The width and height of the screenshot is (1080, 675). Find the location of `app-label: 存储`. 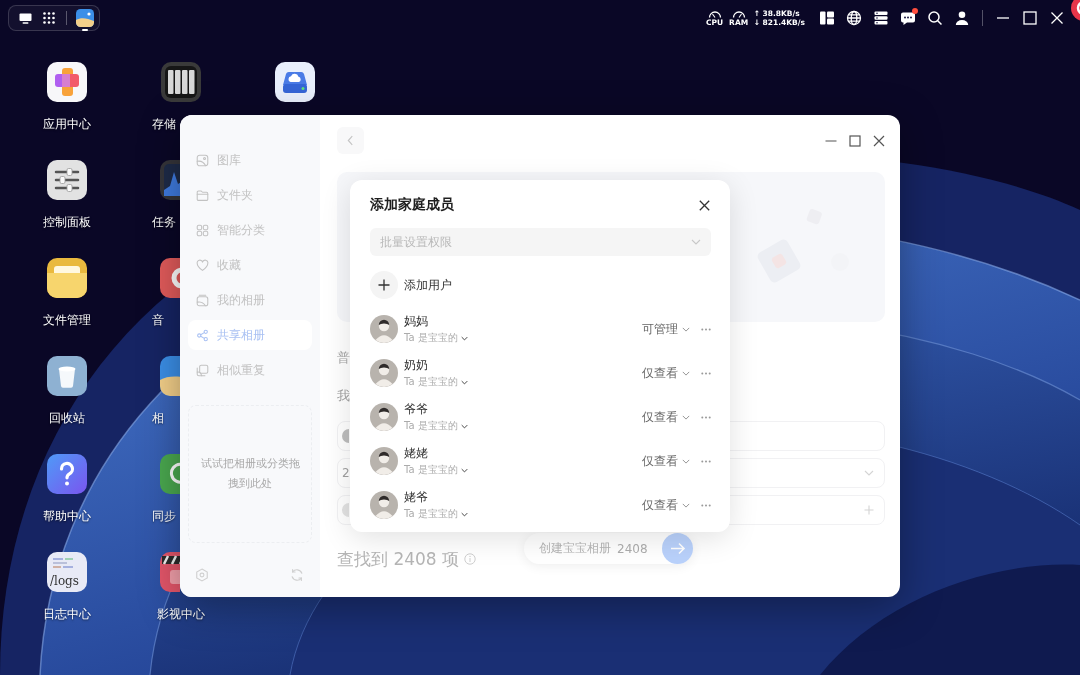

app-label: 存储 is located at coordinates (164, 124).